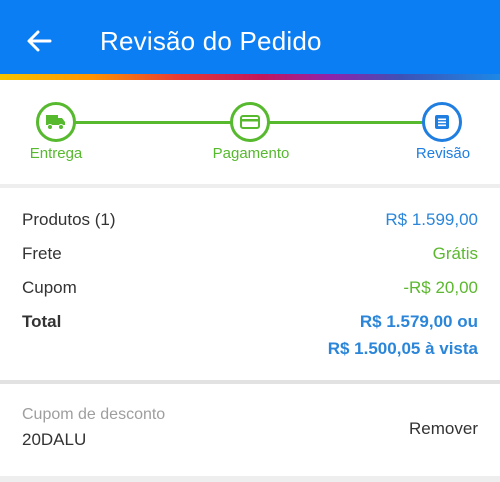  Describe the element at coordinates (440, 287) in the screenshot. I see `coupon-value: -R$ 20,00` at that location.